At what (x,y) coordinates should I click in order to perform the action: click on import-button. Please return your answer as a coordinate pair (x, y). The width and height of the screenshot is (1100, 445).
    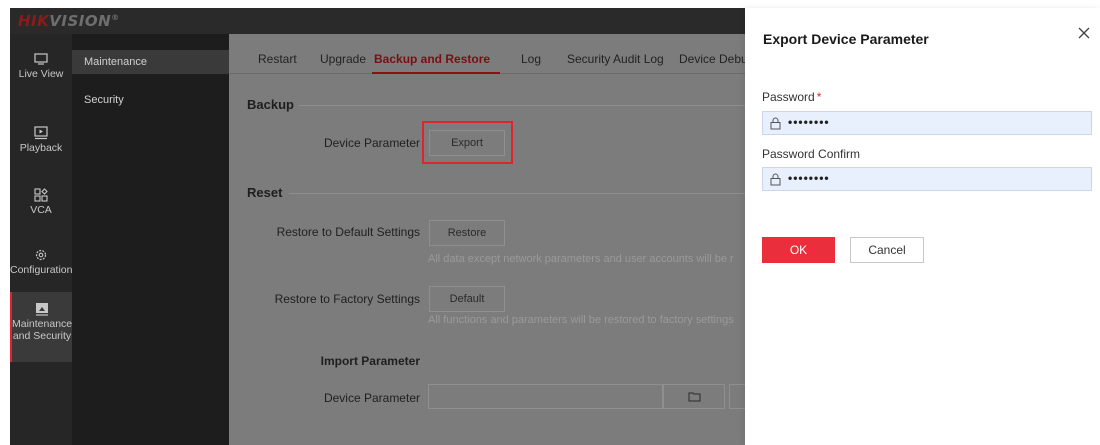
    Looking at the image, I should click on (737, 396).